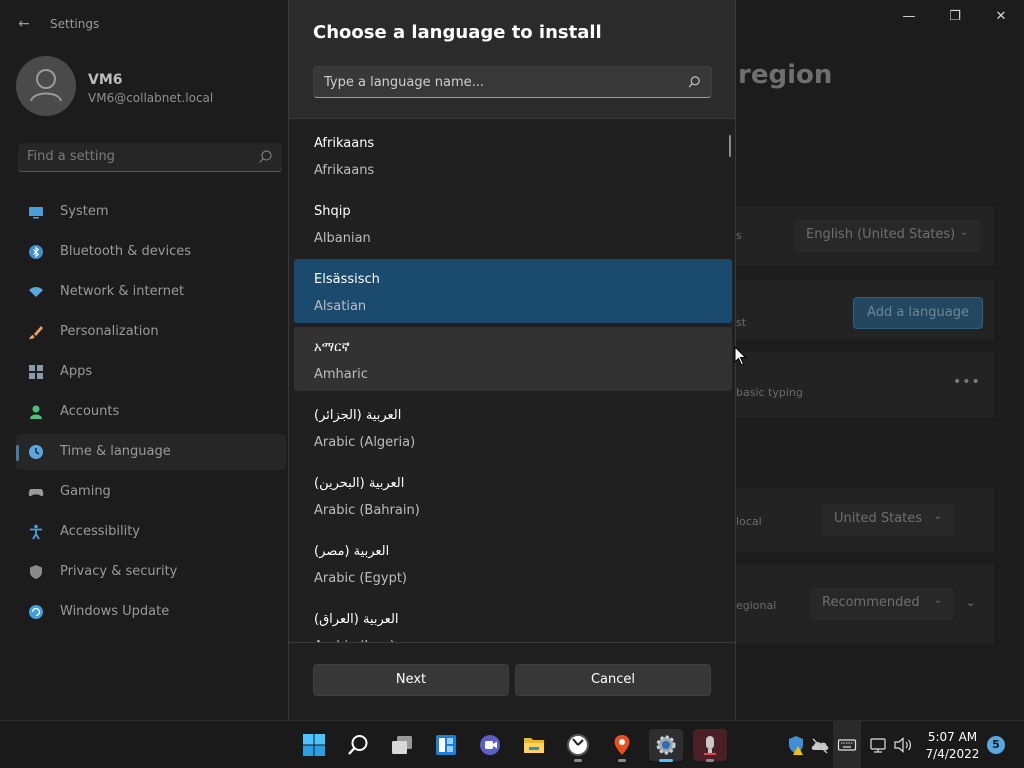  Describe the element at coordinates (513, 620) in the screenshot. I see `language-list-item: العربية (العراق)Arabic (Iraq)` at that location.